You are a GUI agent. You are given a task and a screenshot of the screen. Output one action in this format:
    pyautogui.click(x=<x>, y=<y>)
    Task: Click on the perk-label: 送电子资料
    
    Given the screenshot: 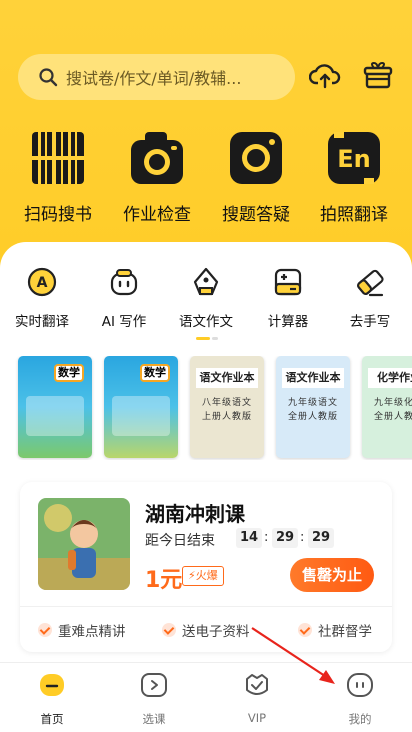 What is the action you would take?
    pyautogui.click(x=216, y=632)
    